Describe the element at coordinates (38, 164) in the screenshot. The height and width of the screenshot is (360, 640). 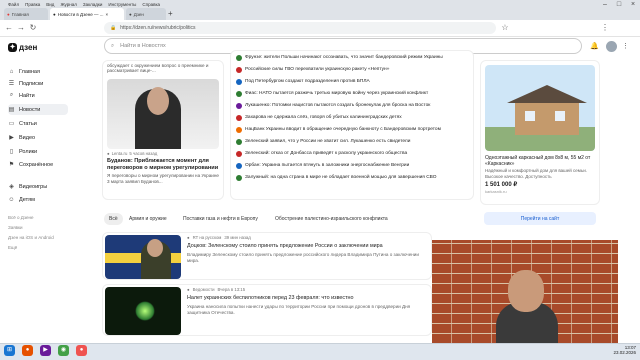
I see `sidebar-item-7: ⚑ Сохранённое` at that location.